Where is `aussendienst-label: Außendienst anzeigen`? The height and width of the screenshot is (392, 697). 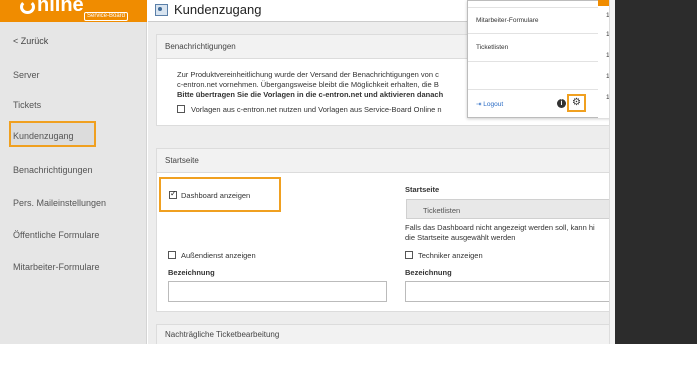 aussendienst-label: Außendienst anzeigen is located at coordinates (218, 255).